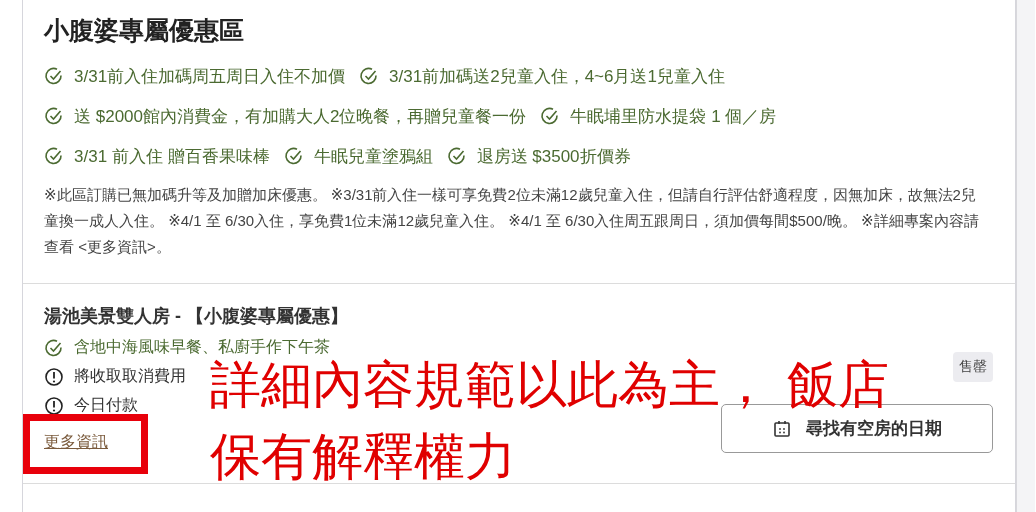 This screenshot has width=1036, height=512. I want to click on note-text: ※此區訂購已無加碼升等及加贈加床優惠。 ※3/31前入住一樣可享免費2位未滿12歲兒童入住，但請自行評估舒適程度，因無加床，故無法2兒童換一成人入住。 ※4/1 至 6/30入住，享免費1位未滿12歲兒童入住。 ※4/1 至 6/30入住周五跟周日，須加價每間$500/晚。 ※詳細專案內容請查看 <更多資訊>。, so click(511, 221).